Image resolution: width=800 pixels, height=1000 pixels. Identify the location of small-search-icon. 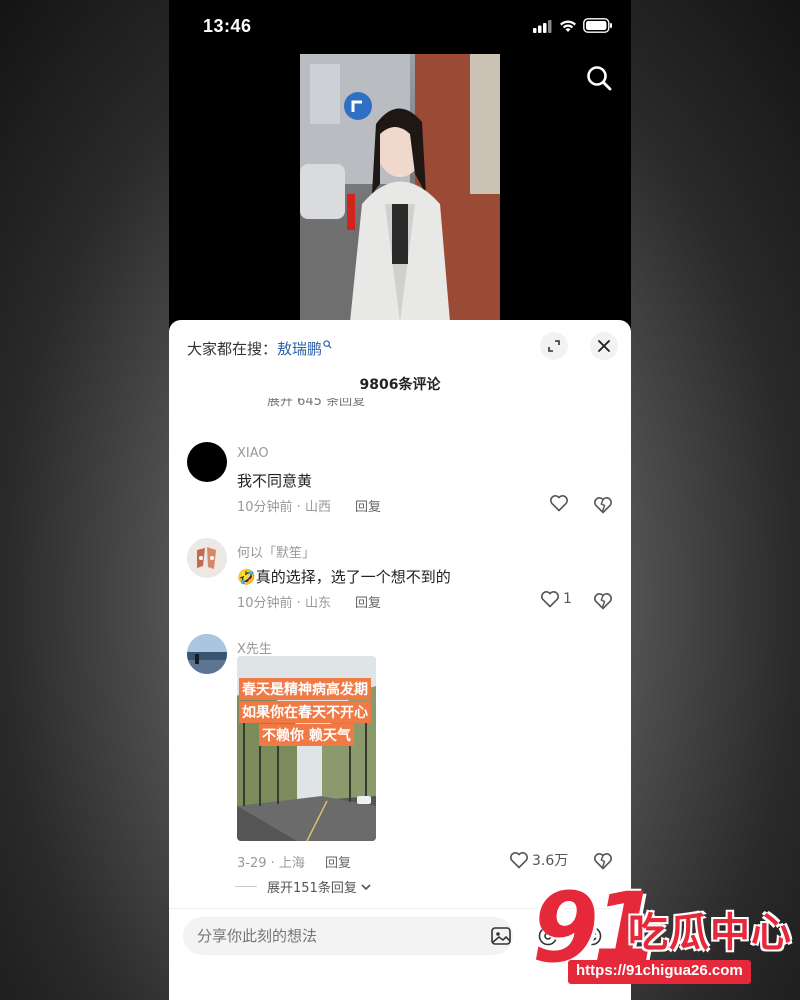
(327, 344).